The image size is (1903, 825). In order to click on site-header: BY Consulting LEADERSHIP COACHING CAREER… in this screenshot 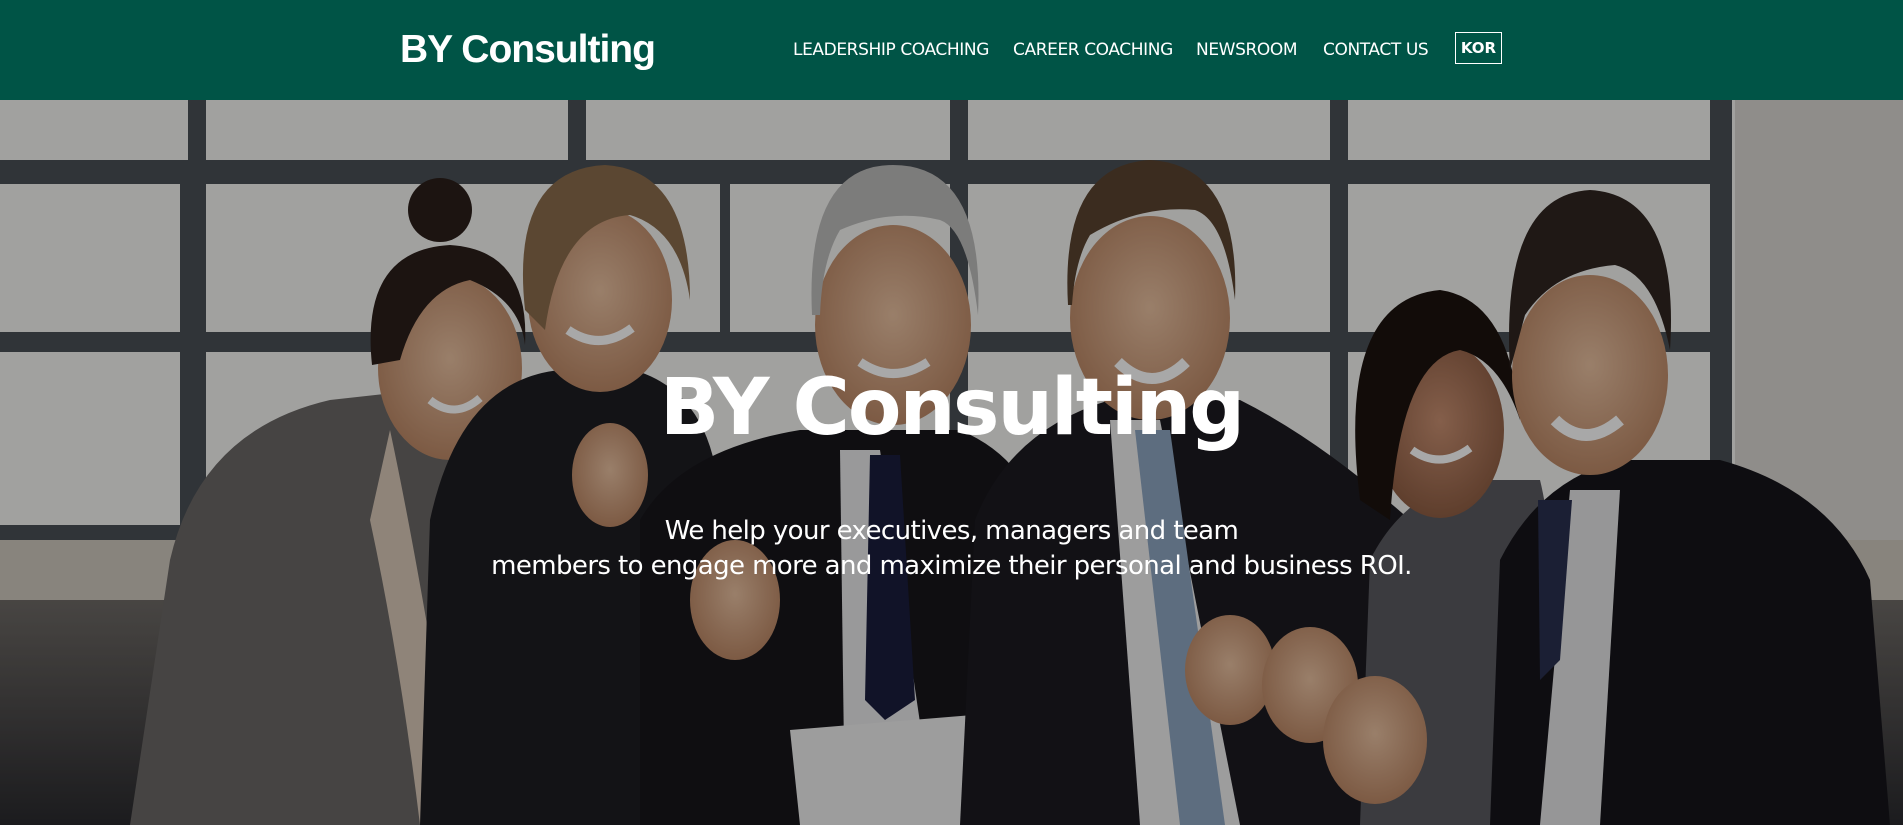, I will do `click(951, 50)`.